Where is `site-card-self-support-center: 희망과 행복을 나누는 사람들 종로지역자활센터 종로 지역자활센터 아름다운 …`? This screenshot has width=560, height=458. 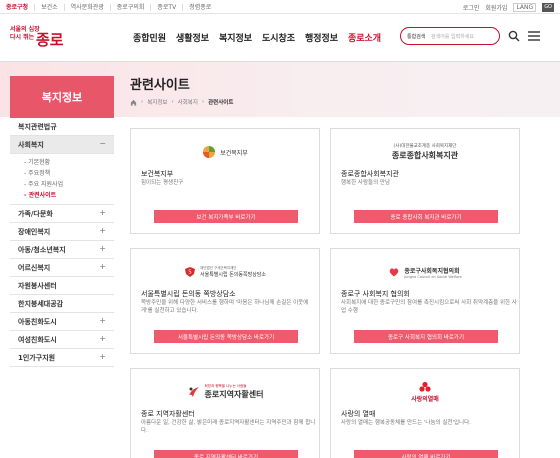
site-card-self-support-center: 희망과 행복을 나누는 사람들 종로지역자활센터 종로 지역자활센터 아름다운 … is located at coordinates (225, 413).